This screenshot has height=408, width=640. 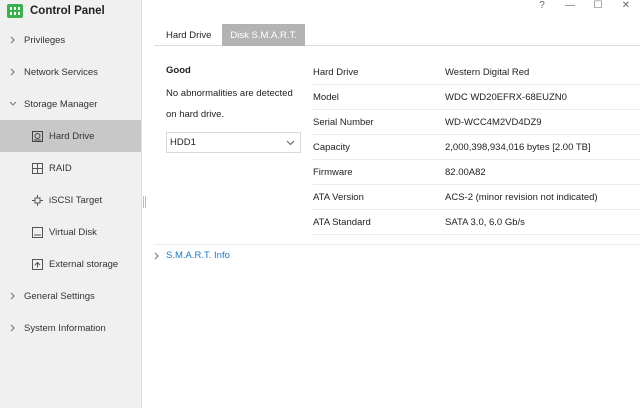 What do you see at coordinates (506, 97) in the screenshot?
I see `info-value: WDC WD20EFRX-68EUZN0` at bounding box center [506, 97].